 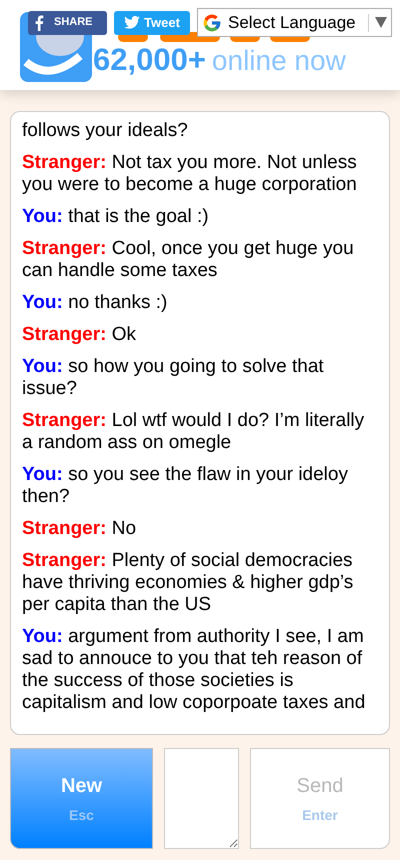 What do you see at coordinates (201, 798) in the screenshot?
I see `message-field` at bounding box center [201, 798].